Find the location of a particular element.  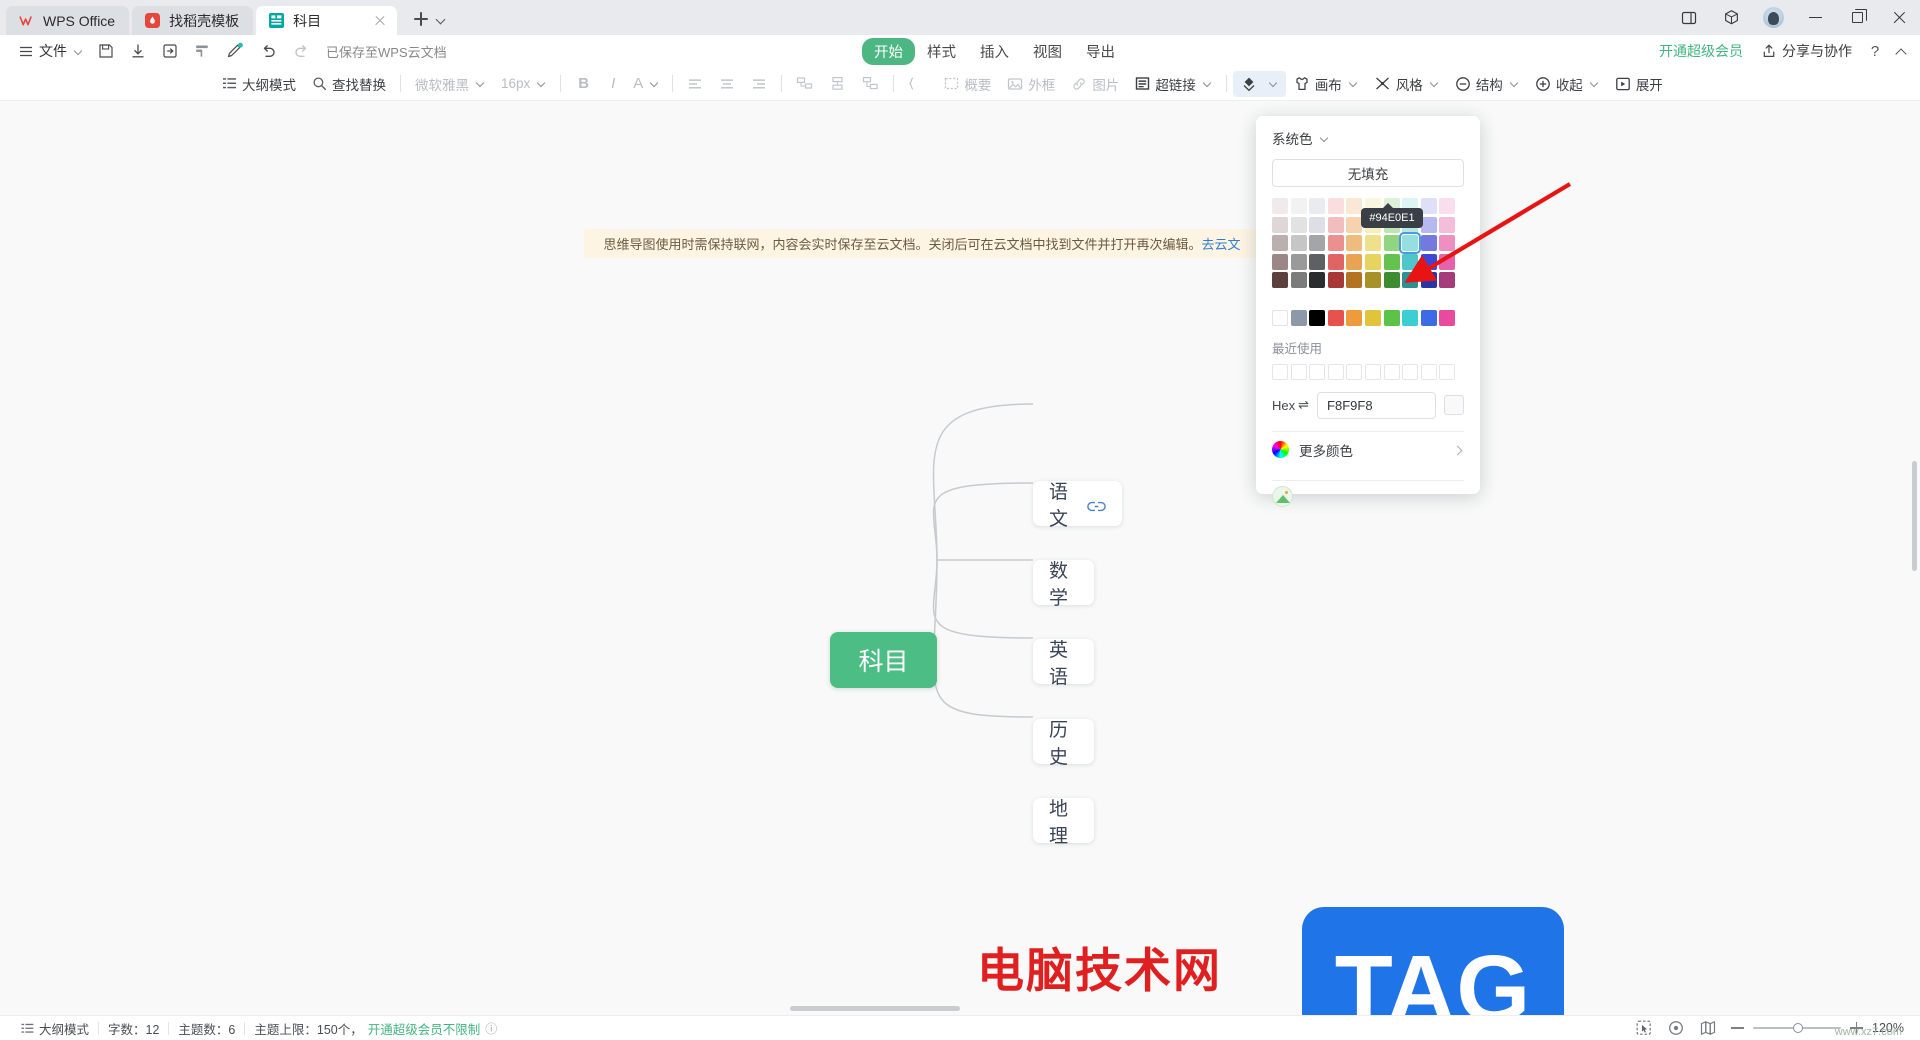

chevron-up-icon is located at coordinates (1901, 51).